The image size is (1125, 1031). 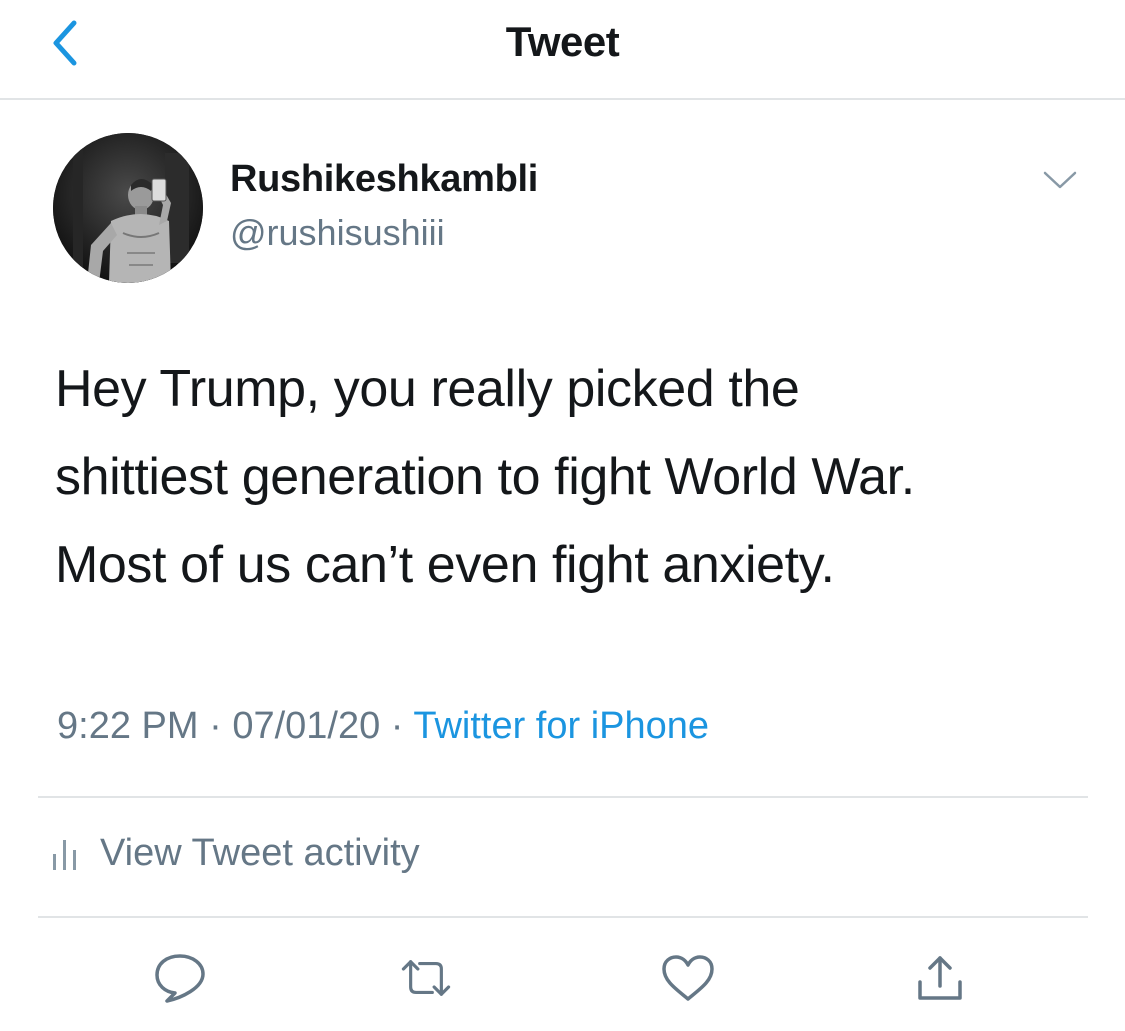 I want to click on tweet-source-link: Twitter for iPhone, so click(x=561, y=726).